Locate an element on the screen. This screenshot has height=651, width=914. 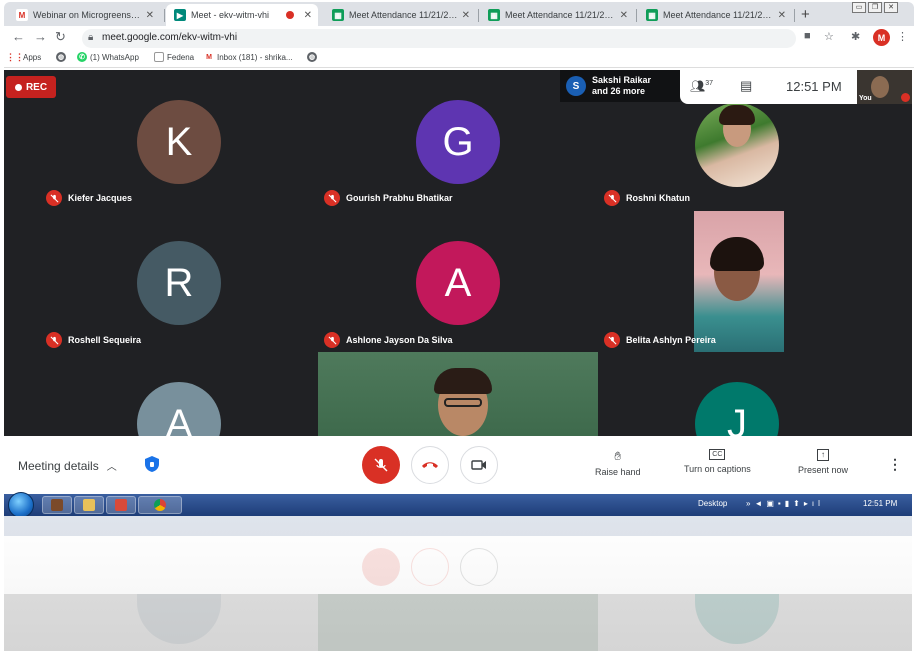
raise-hand-button: ✋︎ Raise hand is located at coordinates (618, 463).